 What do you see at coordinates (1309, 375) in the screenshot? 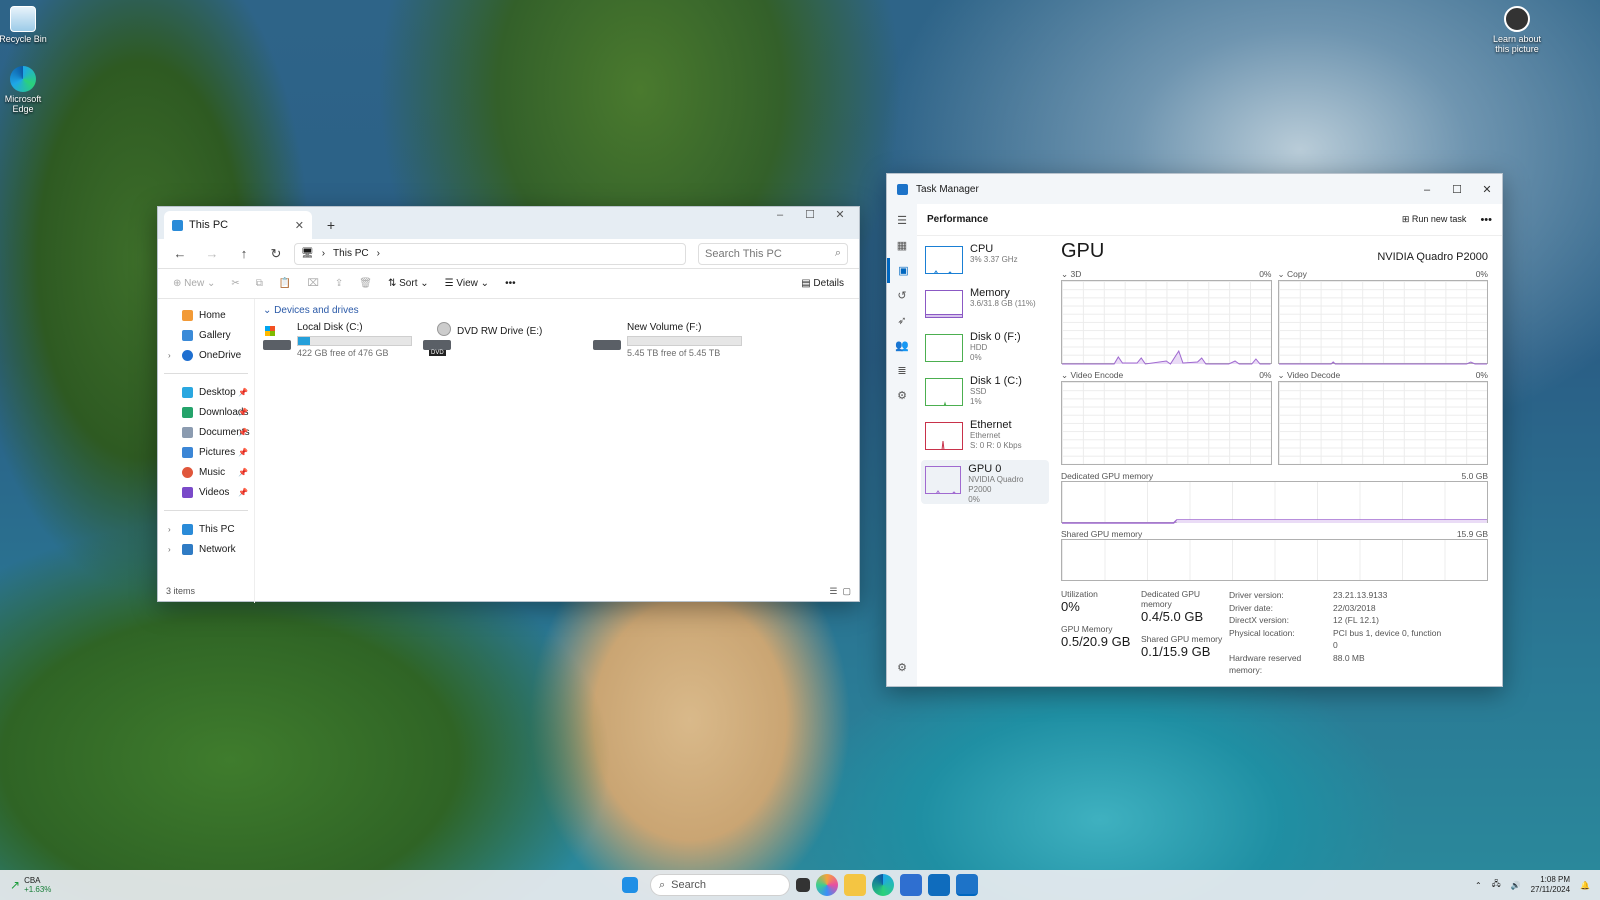
I see `engine-dropdown-video-decode: ⌄ Video Decode` at bounding box center [1309, 375].